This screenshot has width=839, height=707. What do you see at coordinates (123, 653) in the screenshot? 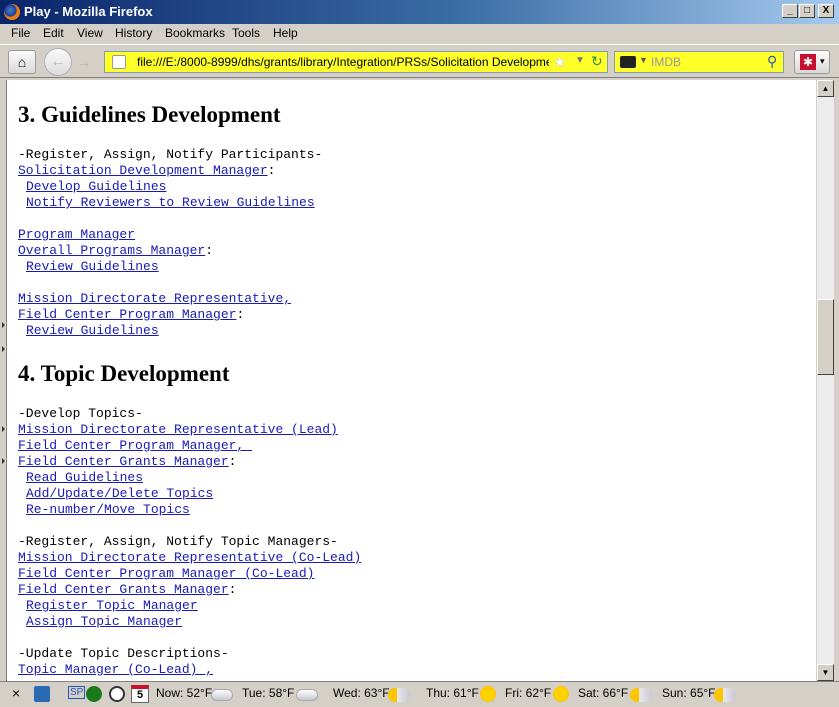
I see `phase-label: -Update Topic Descriptions-` at bounding box center [123, 653].